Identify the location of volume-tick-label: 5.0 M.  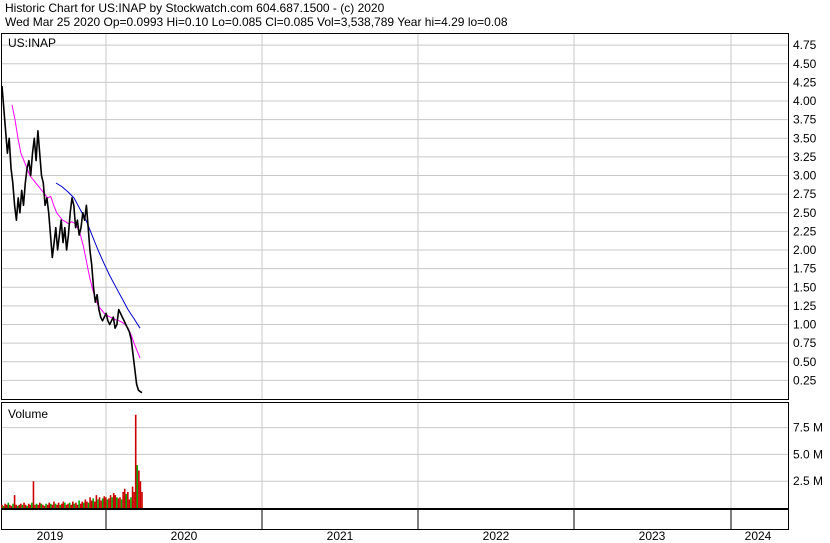
(808, 454).